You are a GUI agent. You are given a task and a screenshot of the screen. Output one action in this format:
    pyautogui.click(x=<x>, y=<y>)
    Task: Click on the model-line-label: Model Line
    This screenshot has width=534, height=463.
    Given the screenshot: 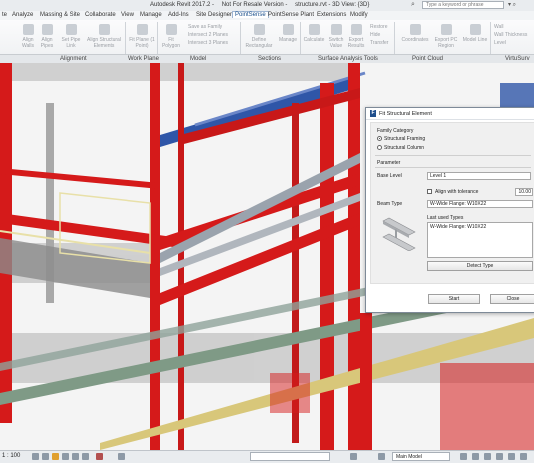 What is the action you would take?
    pyautogui.click(x=475, y=40)
    